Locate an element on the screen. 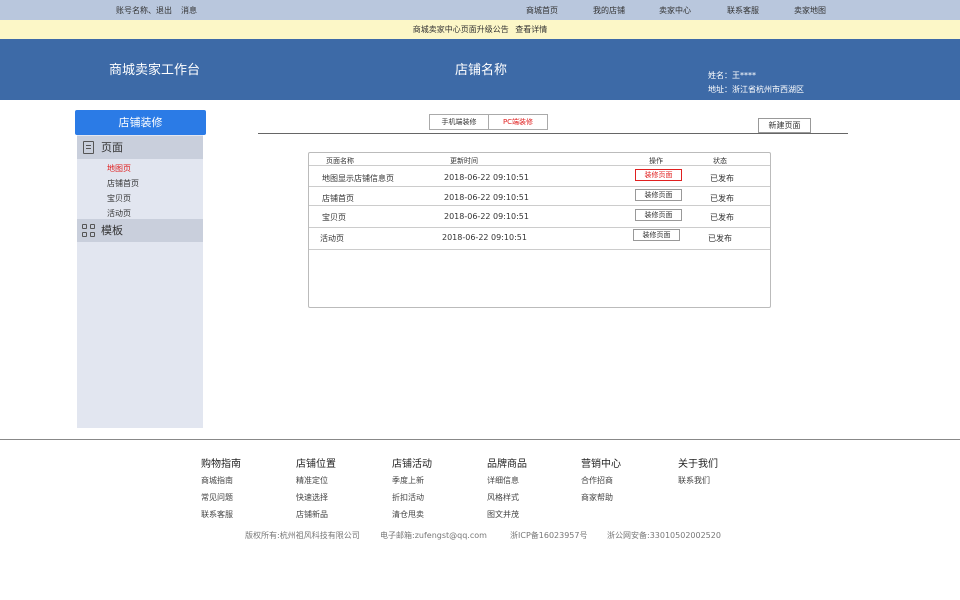 The height and width of the screenshot is (600, 960). footer-column-marketing: 营销中心 合作招商 商家帮助 is located at coordinates (601, 482).